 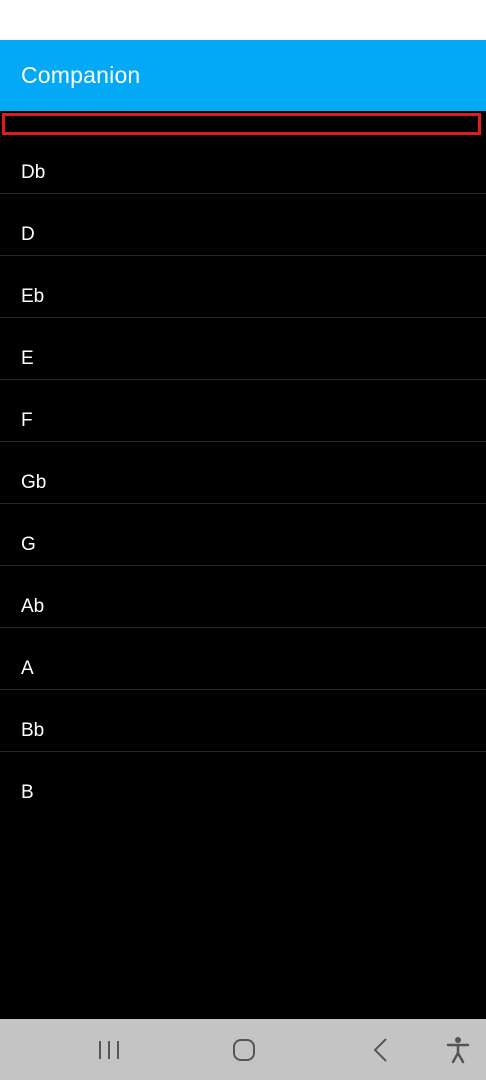 What do you see at coordinates (243, 287) in the screenshot?
I see `list-item-eb: Eb` at bounding box center [243, 287].